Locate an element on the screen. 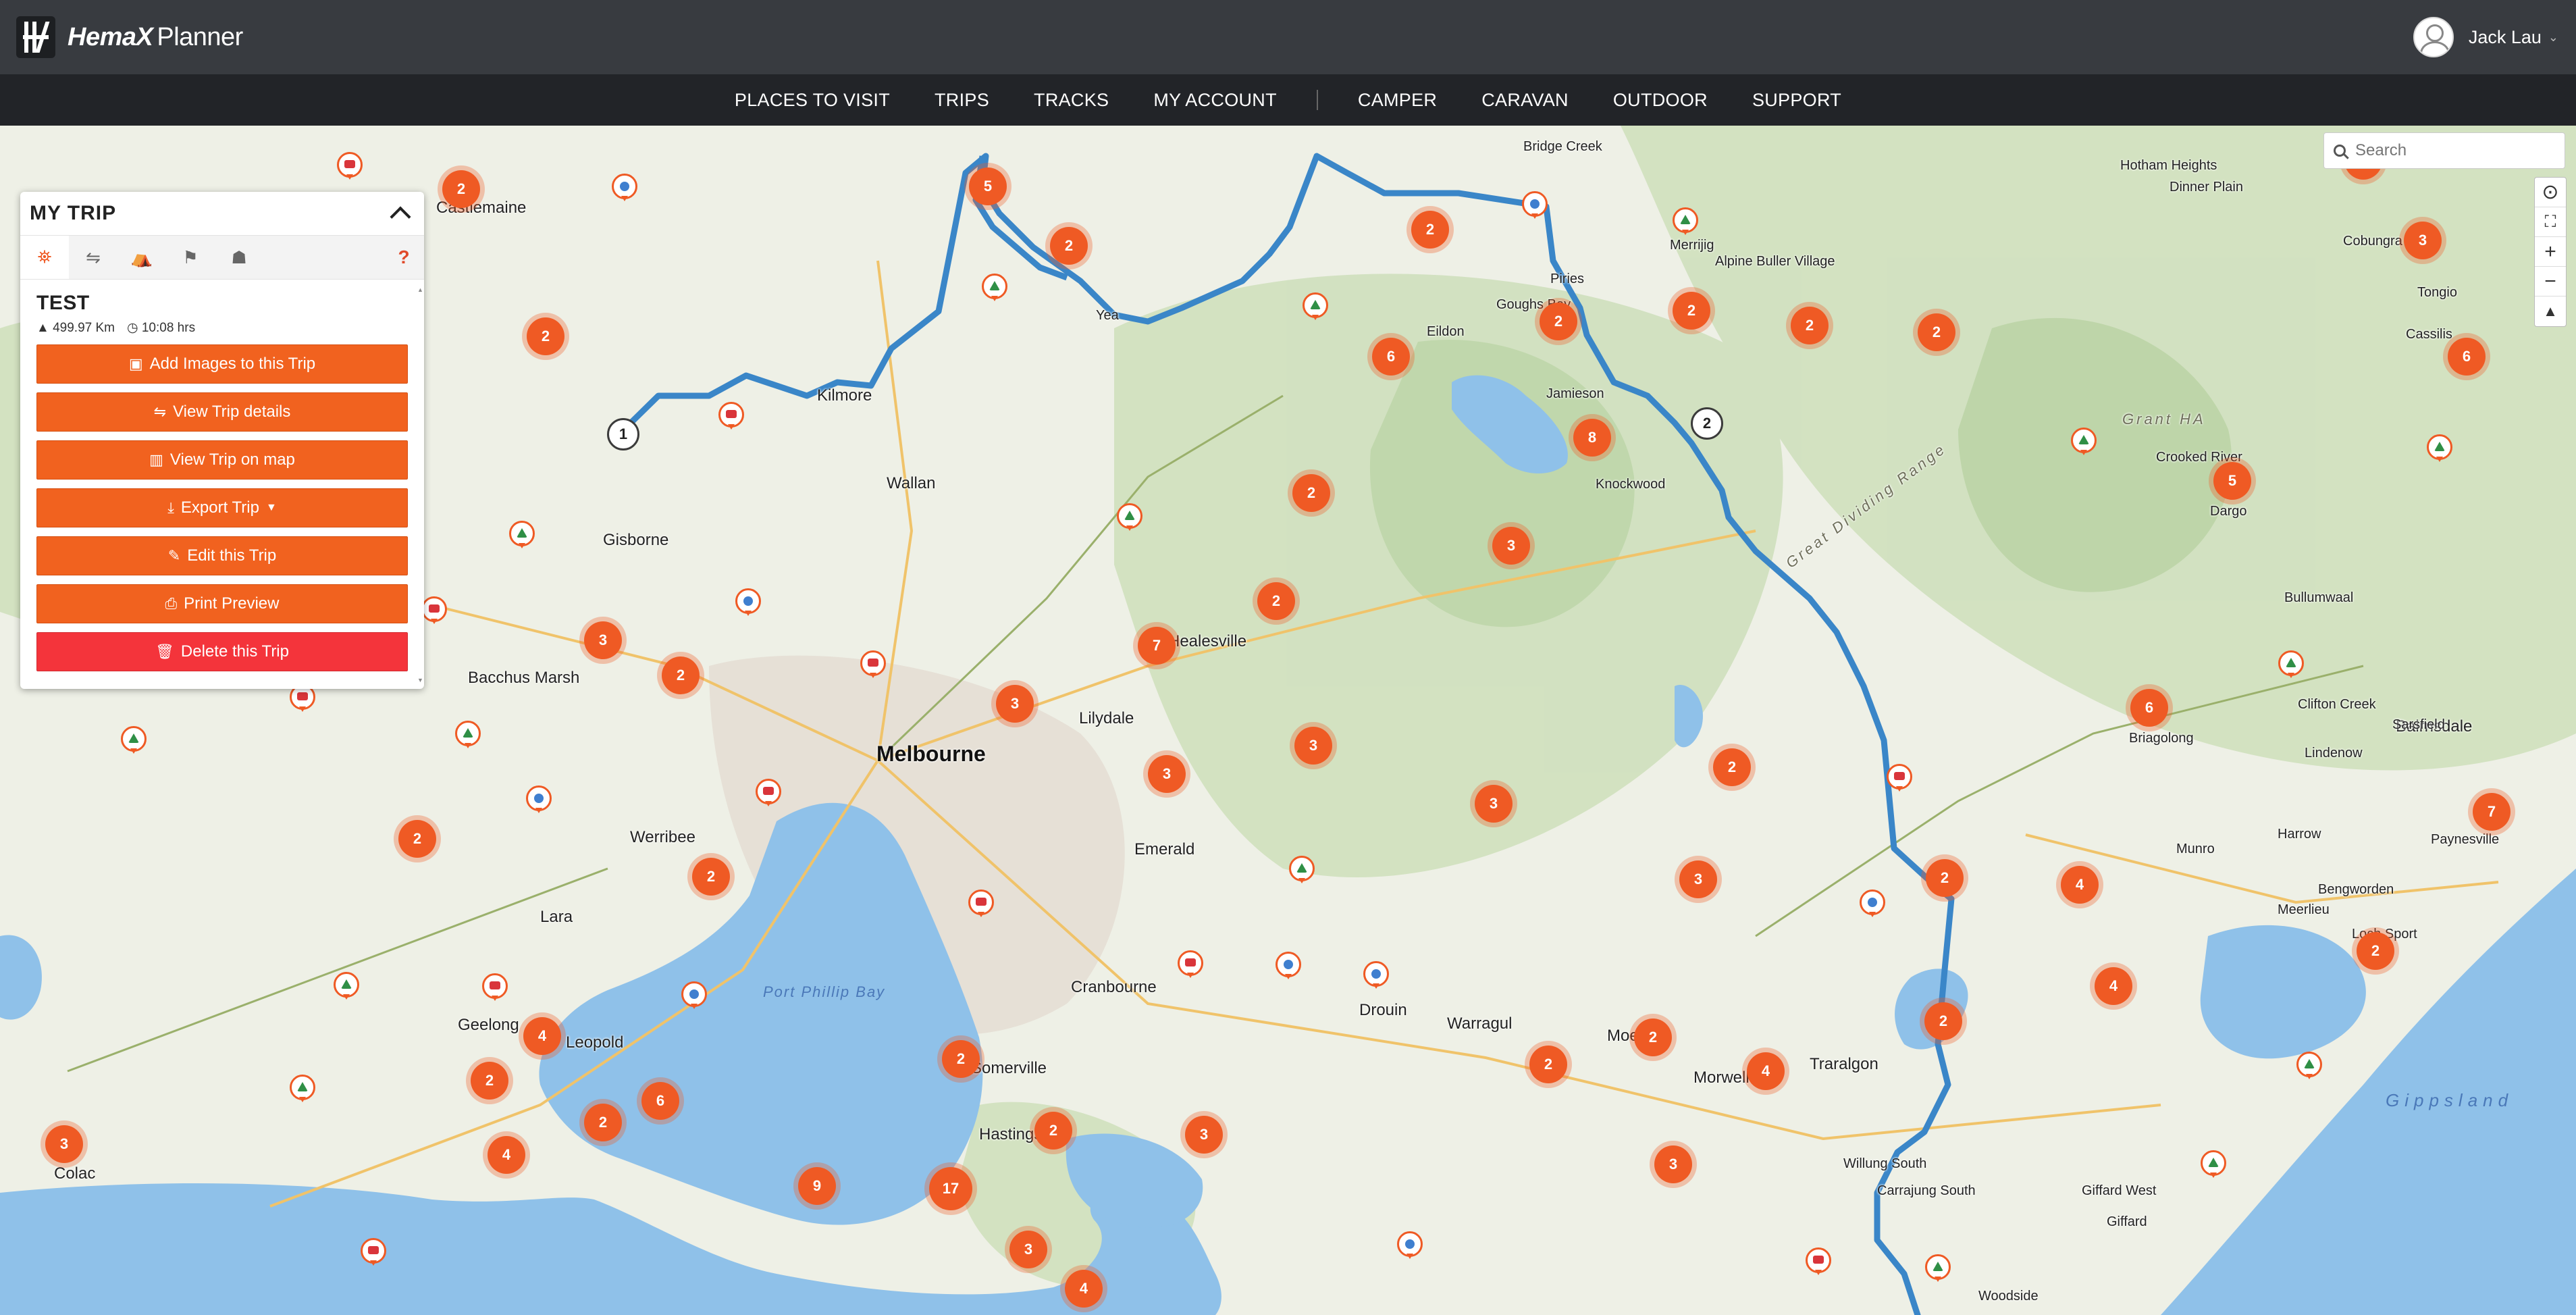 The width and height of the screenshot is (2576, 1315). add-images-button: ▣ Add Images to this Trip is located at coordinates (222, 364).